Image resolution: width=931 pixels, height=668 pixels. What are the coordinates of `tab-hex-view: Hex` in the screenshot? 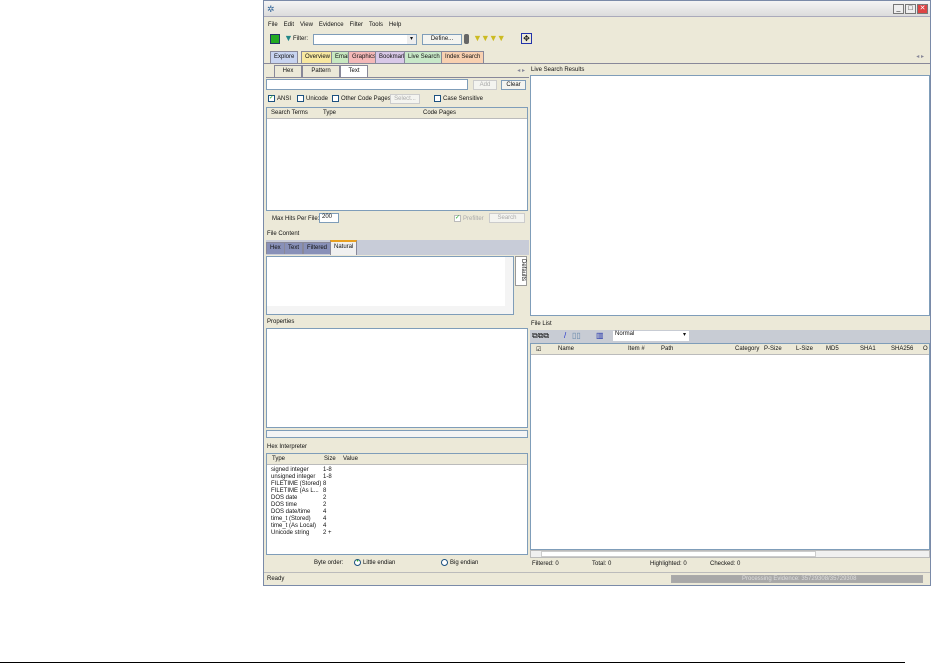 It's located at (275, 248).